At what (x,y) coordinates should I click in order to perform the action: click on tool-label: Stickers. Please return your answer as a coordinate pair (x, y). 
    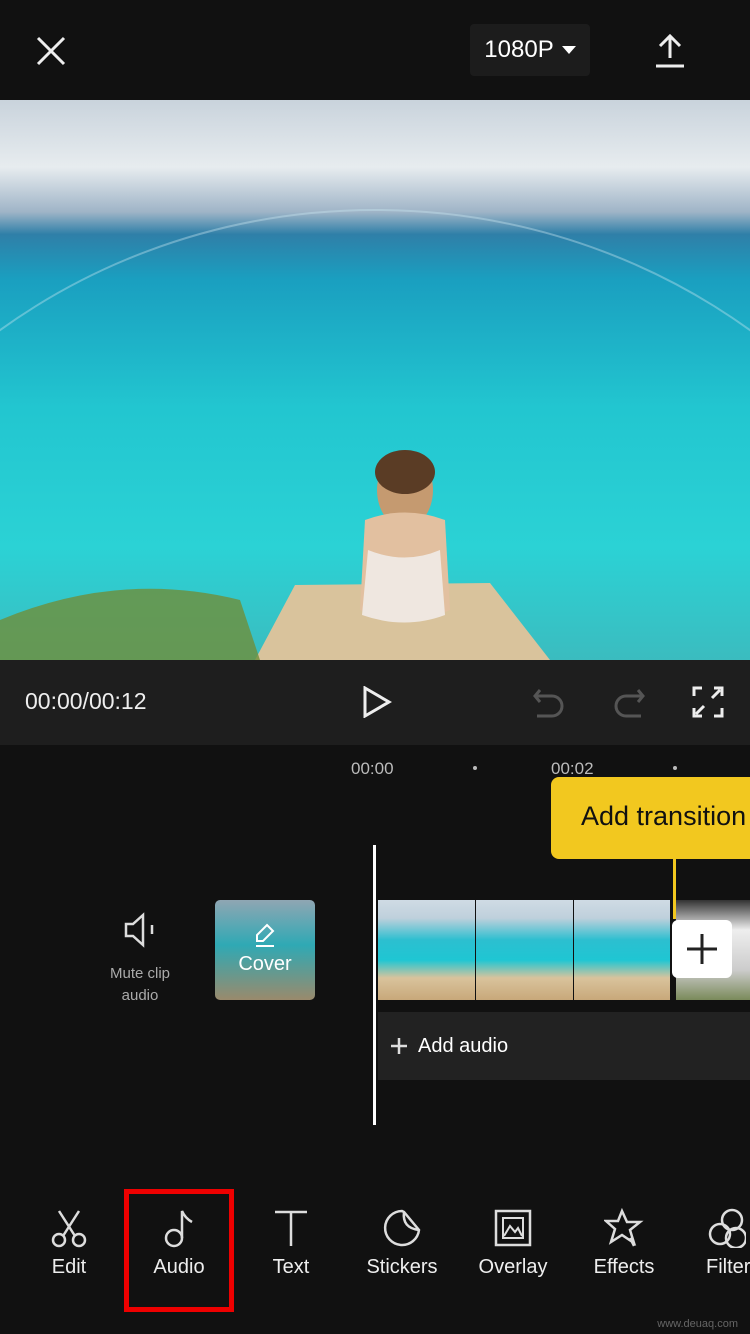
    Looking at the image, I should click on (402, 1267).